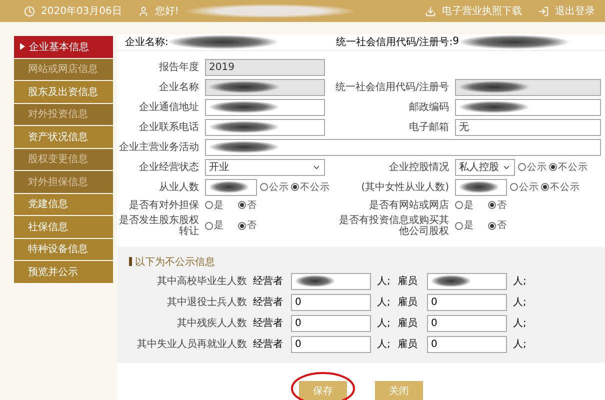  What do you see at coordinates (201, 281) in the screenshot?
I see `field-label: 其中高校毕业生人数` at bounding box center [201, 281].